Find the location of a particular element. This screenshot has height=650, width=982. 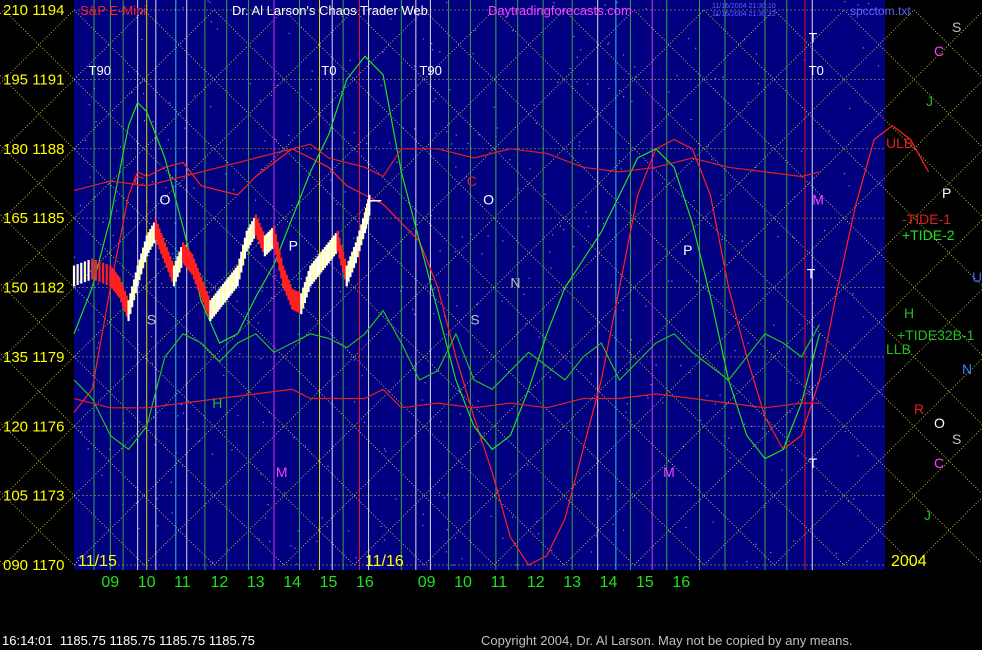

status-open: 1185.75 is located at coordinates (82, 640).